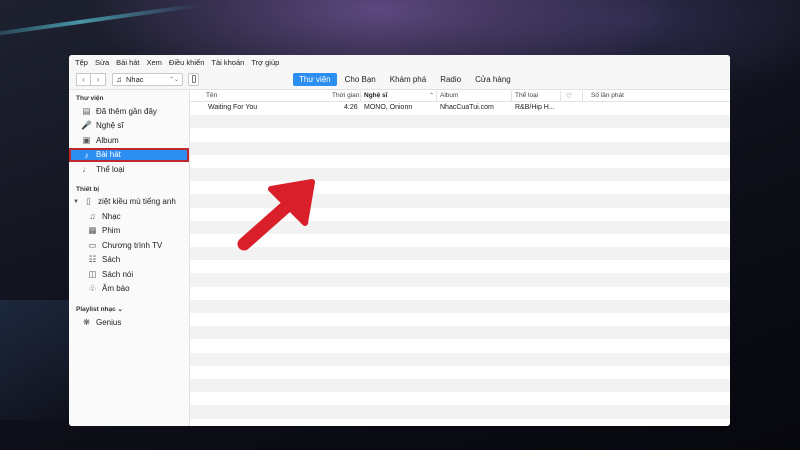 The image size is (800, 450). I want to click on sidebar-item-label: Nghệ sĩ, so click(110, 126).